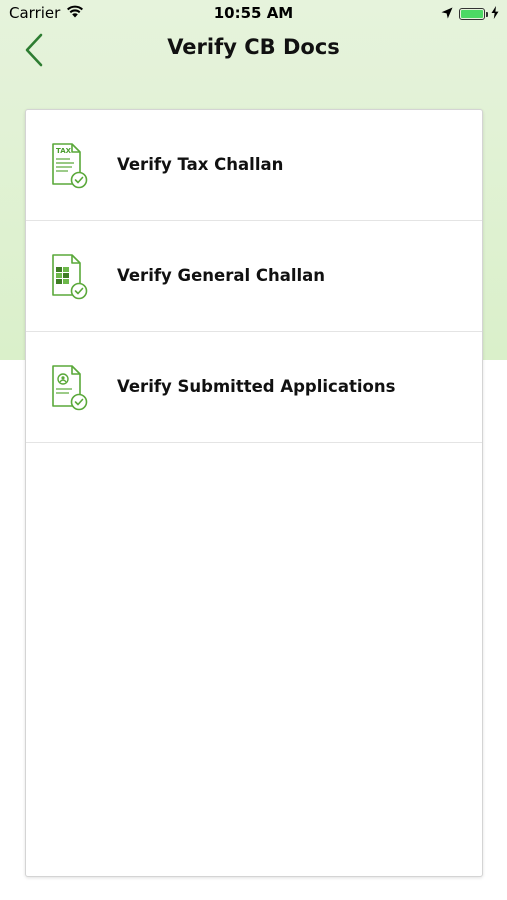  I want to click on battery-cap, so click(487, 14).